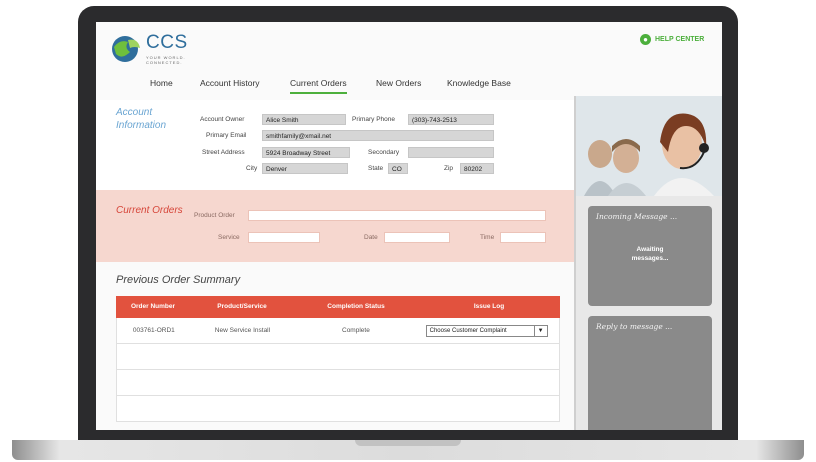  I want to click on chevron-down-icon: ▼, so click(540, 330).